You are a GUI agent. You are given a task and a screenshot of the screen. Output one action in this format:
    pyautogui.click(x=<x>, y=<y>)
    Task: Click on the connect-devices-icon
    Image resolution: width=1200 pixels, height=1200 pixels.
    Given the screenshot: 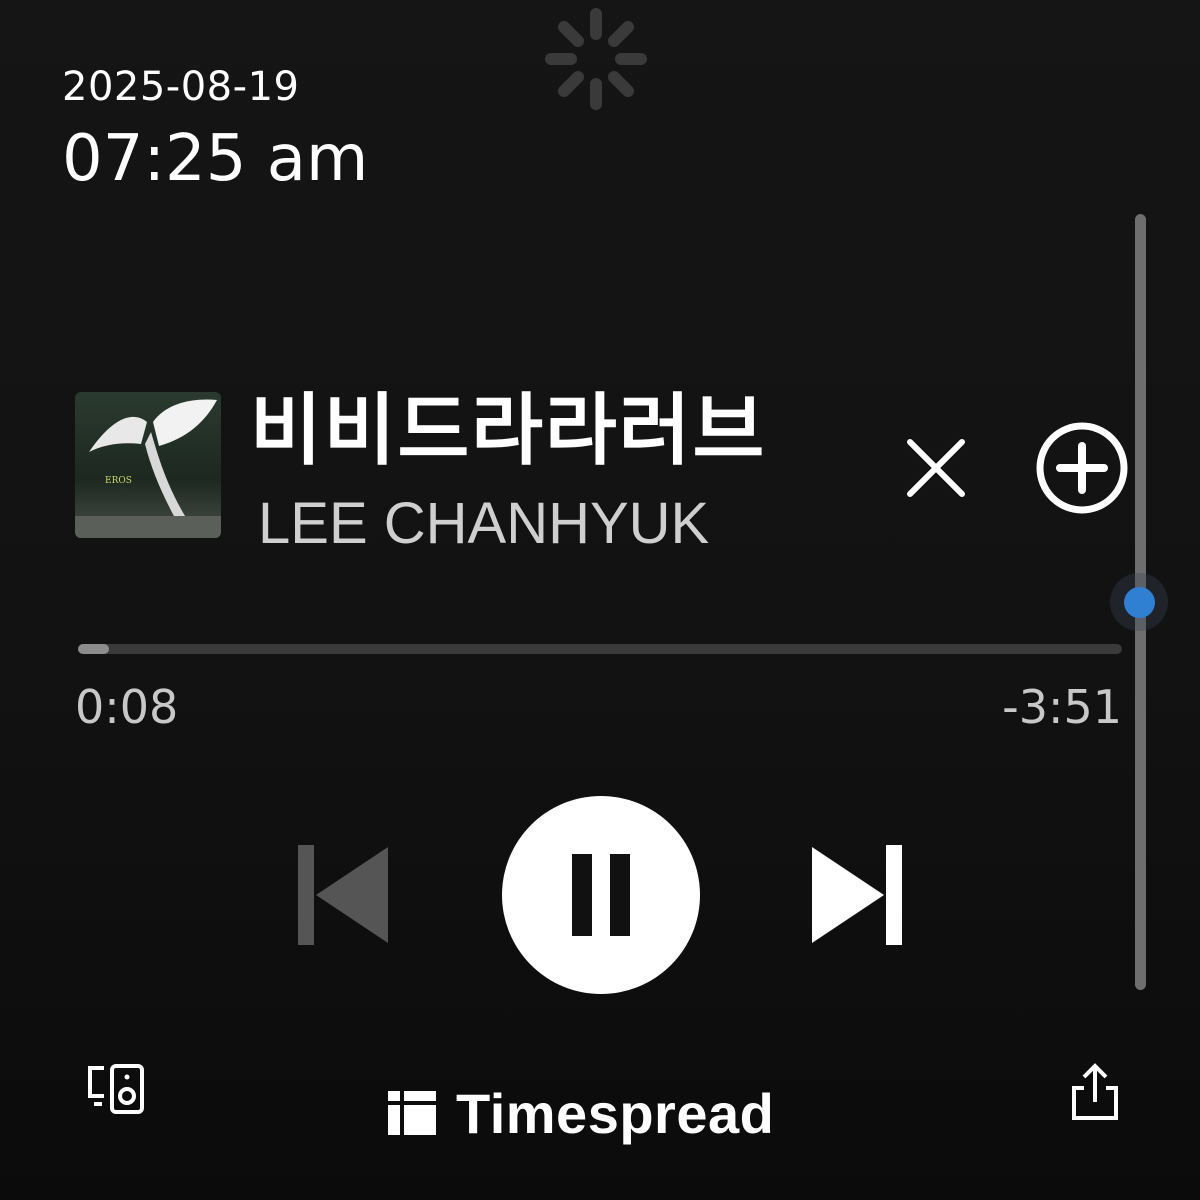 What is the action you would take?
    pyautogui.click(x=116, y=1090)
    